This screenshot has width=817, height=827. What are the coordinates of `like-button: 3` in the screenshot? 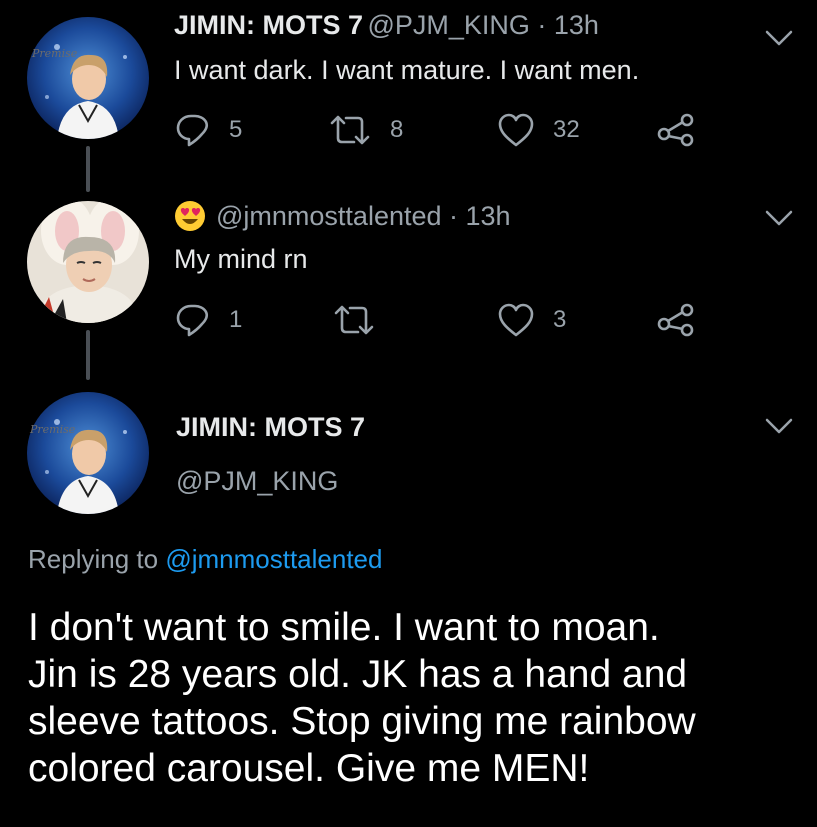 It's located at (531, 320).